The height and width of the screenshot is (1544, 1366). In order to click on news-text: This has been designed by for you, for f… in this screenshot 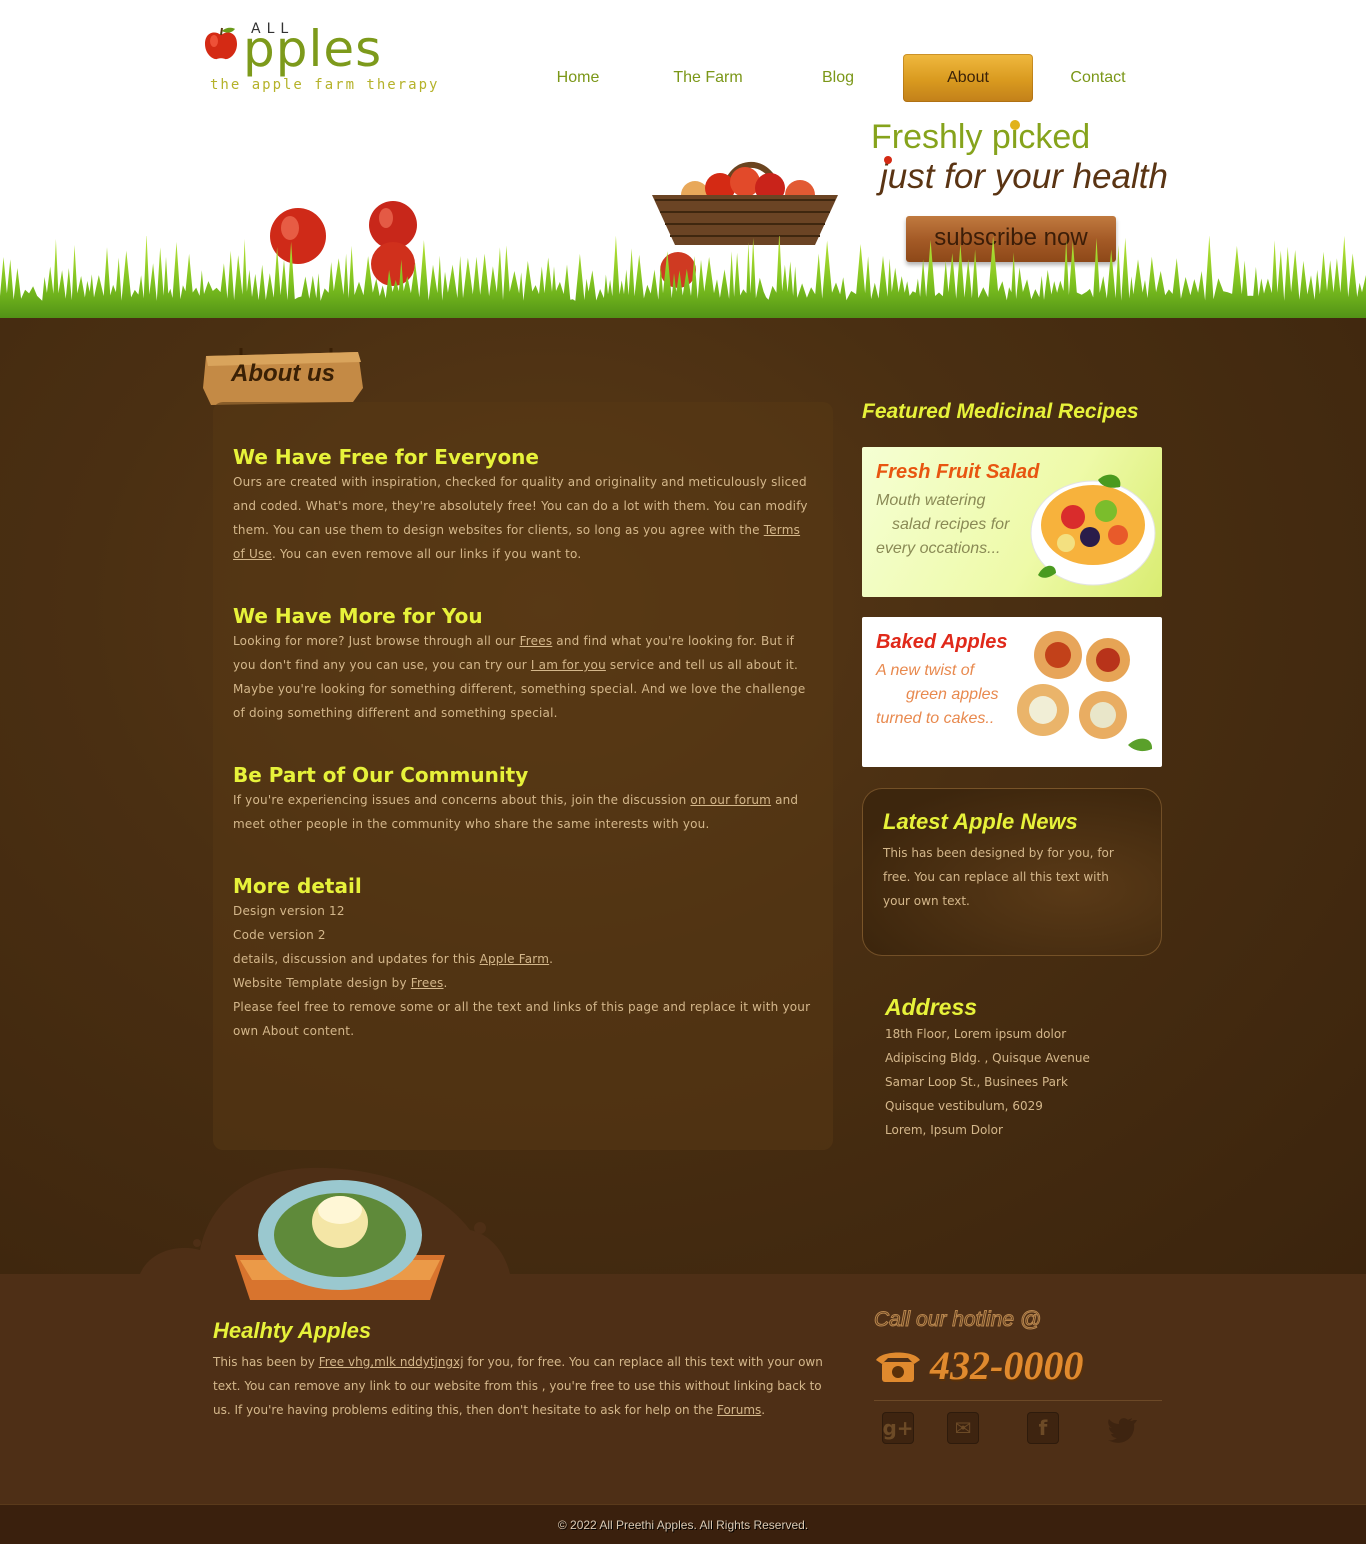, I will do `click(998, 877)`.